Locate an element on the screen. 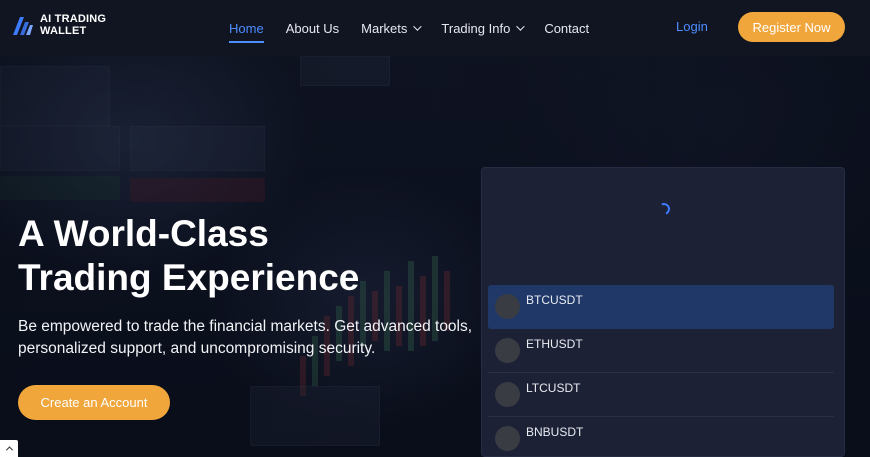  ticker-symbol: ETHUSDT is located at coordinates (554, 344).